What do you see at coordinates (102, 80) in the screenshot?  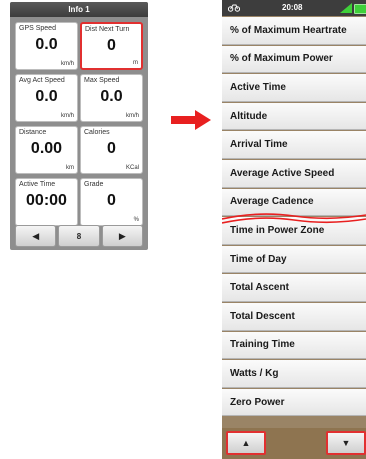 I see `field-label: Max Speed` at bounding box center [102, 80].